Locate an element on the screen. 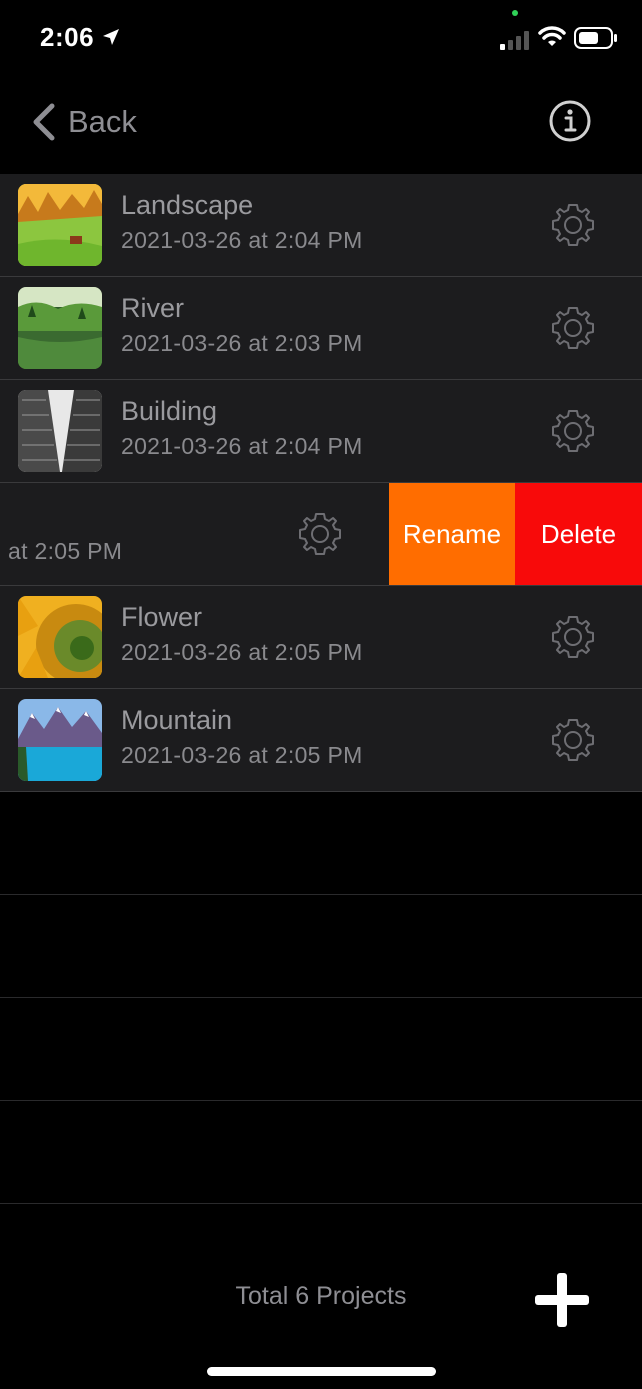  chevron-left-icon is located at coordinates (44, 122).